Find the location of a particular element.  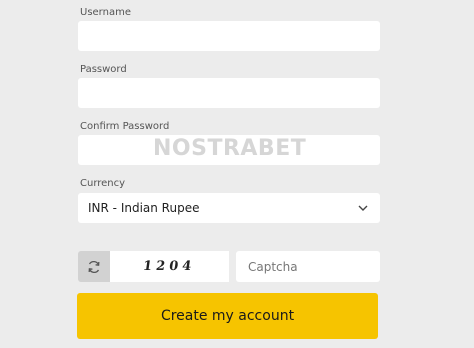

refresh-icon is located at coordinates (94, 266).